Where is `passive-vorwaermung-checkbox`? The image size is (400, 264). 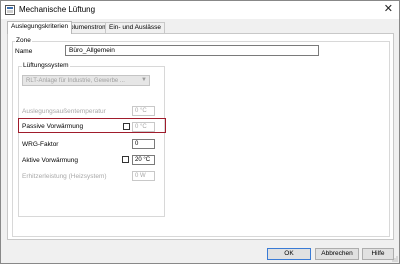
passive-vorwaermung-checkbox is located at coordinates (126, 126).